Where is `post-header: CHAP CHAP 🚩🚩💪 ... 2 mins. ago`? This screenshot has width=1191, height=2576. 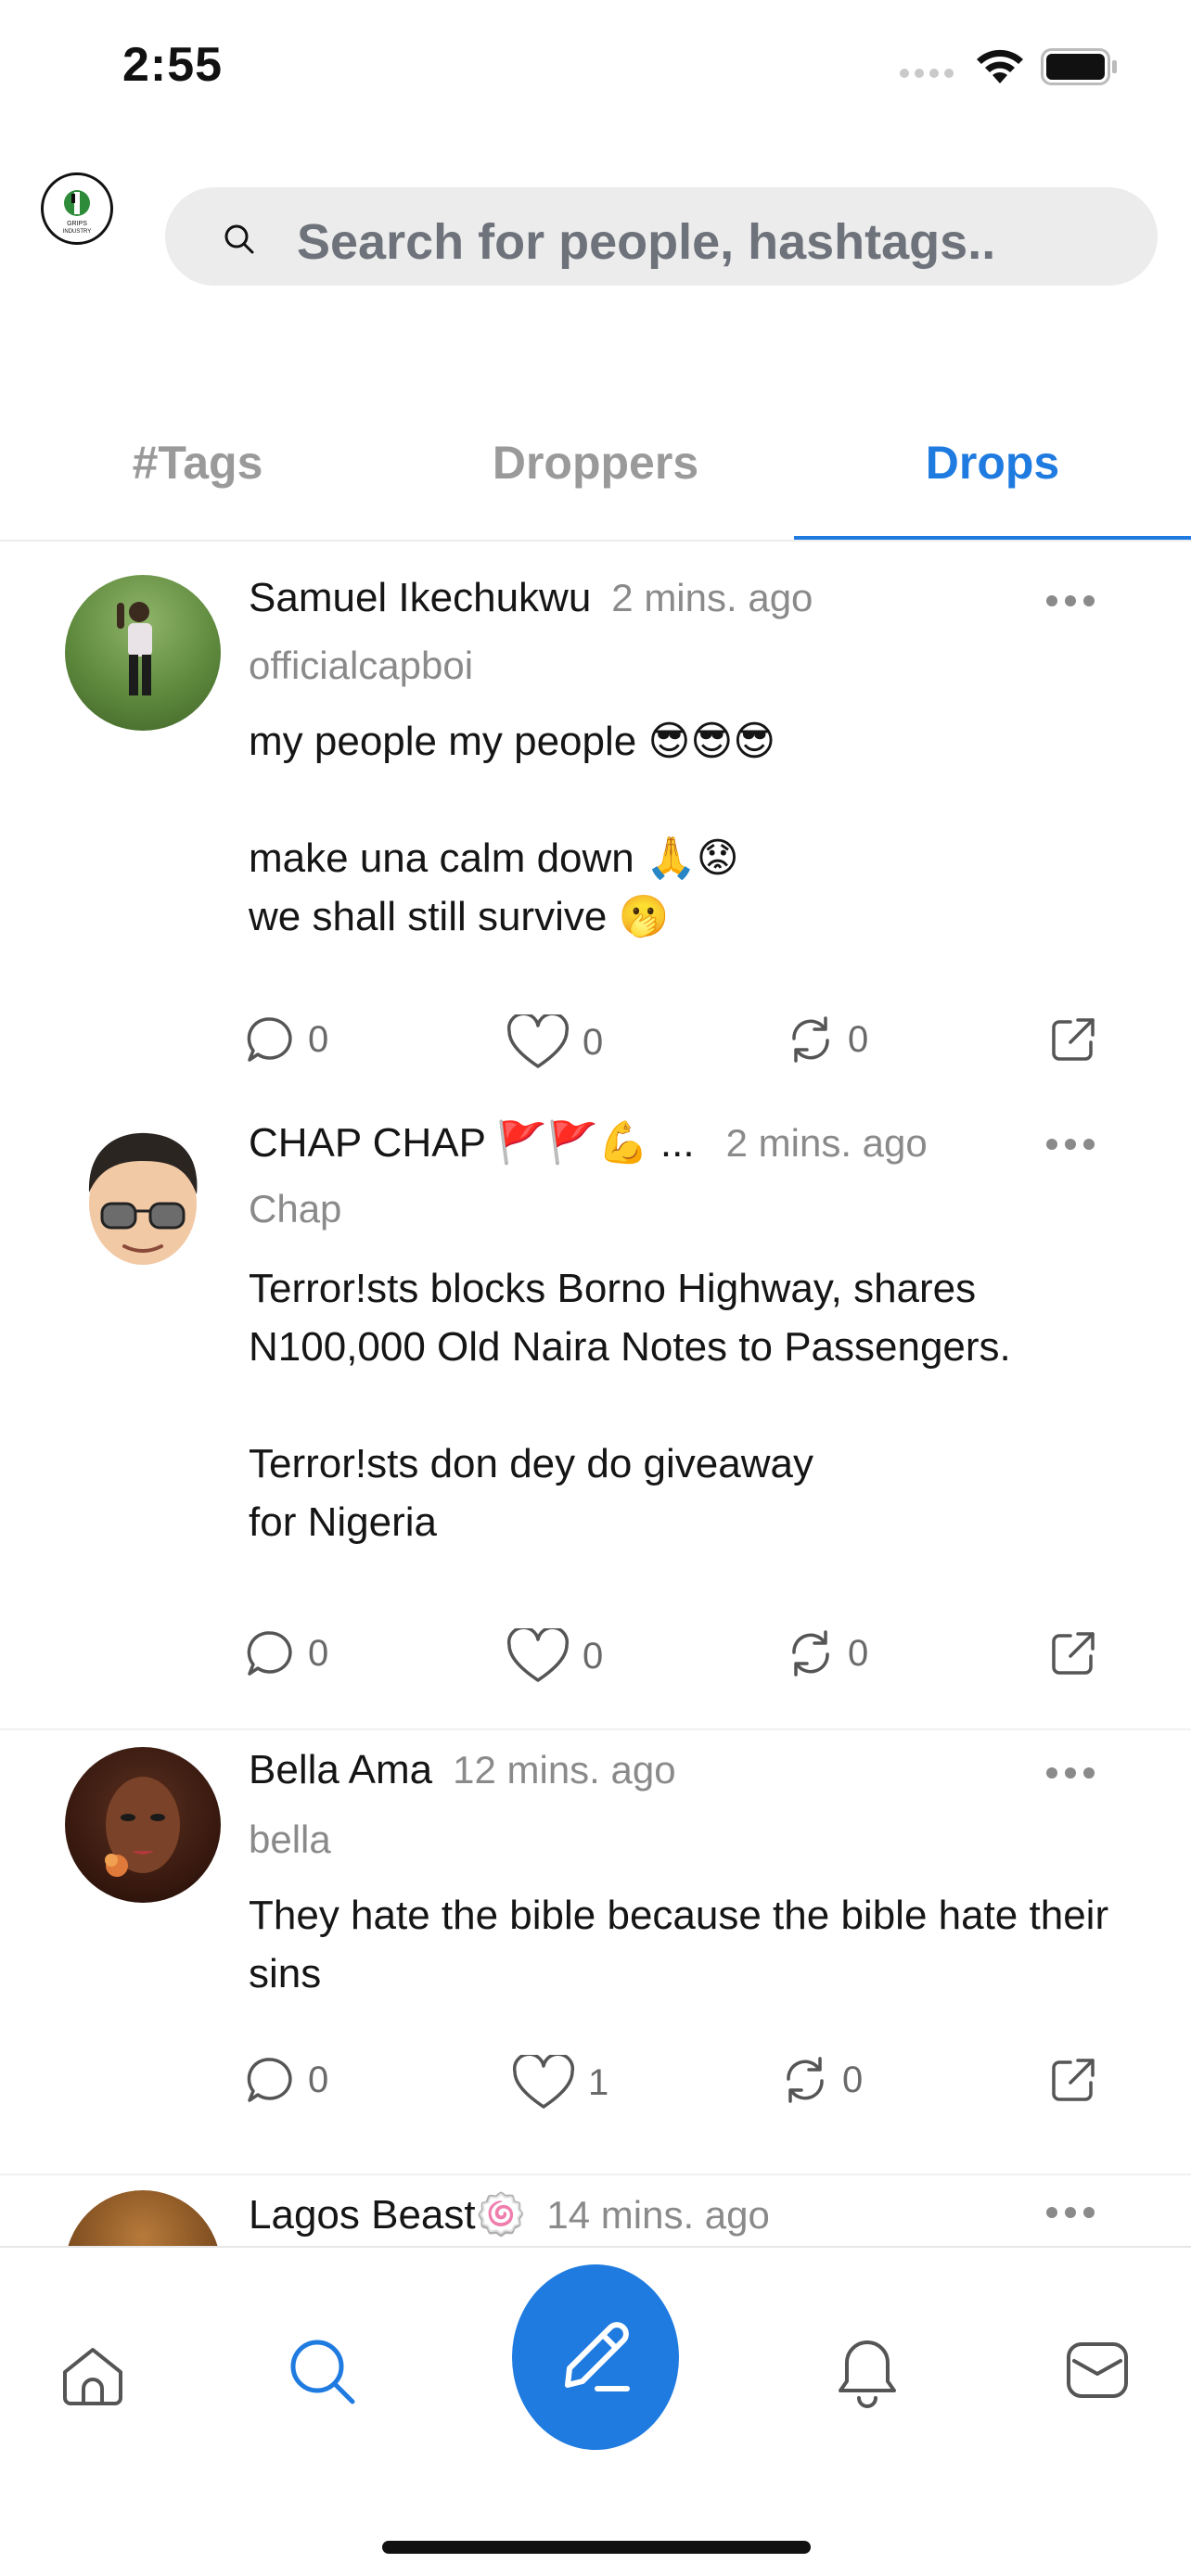
post-header: CHAP CHAP 🚩🚩💪 ... 2 mins. ago is located at coordinates (588, 1143).